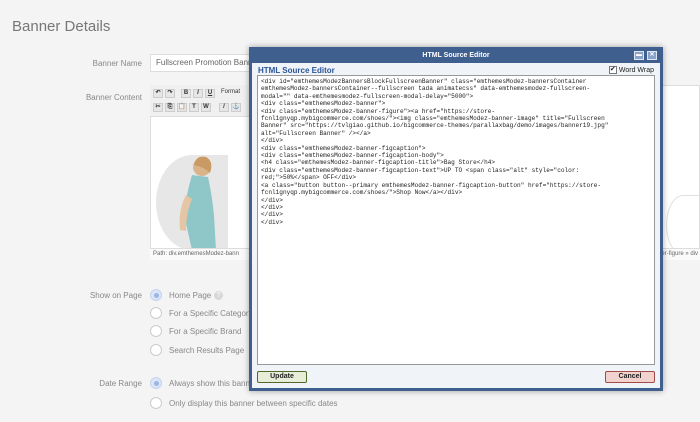 This screenshot has width=700, height=422. I want to click on date-range-label: Date Range, so click(120, 383).